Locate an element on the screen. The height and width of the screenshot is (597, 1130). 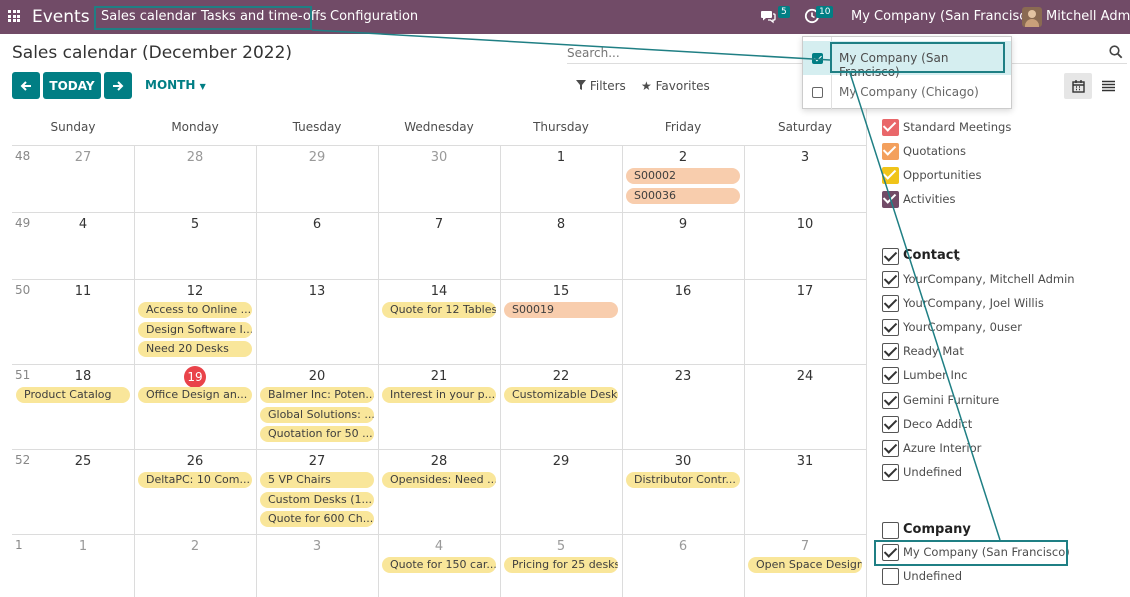
search-icon is located at coordinates (1116, 53).